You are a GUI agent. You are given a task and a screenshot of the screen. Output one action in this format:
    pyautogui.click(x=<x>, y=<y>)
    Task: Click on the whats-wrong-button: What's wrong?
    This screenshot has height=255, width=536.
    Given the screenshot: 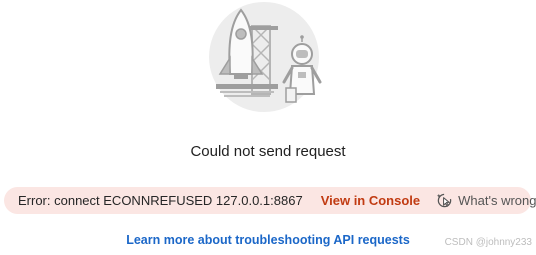 What is the action you would take?
    pyautogui.click(x=486, y=200)
    